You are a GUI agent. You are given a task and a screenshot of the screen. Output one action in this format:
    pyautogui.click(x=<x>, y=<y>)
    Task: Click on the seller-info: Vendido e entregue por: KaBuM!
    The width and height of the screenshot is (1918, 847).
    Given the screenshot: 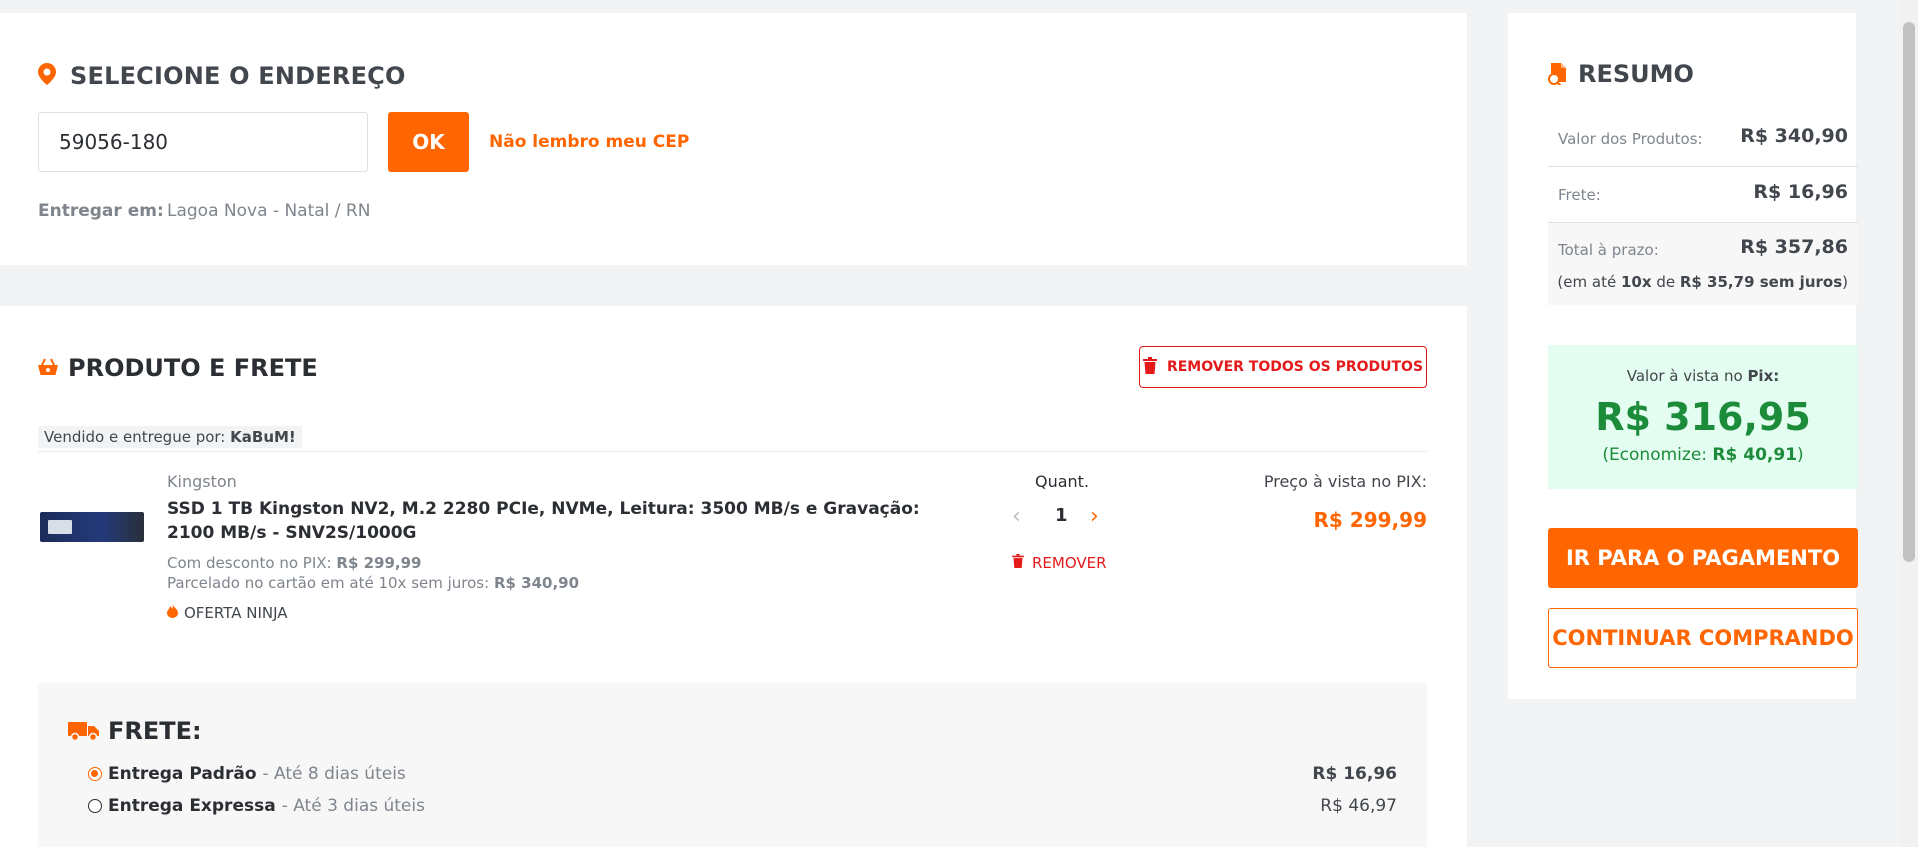 What is the action you would take?
    pyautogui.click(x=170, y=437)
    